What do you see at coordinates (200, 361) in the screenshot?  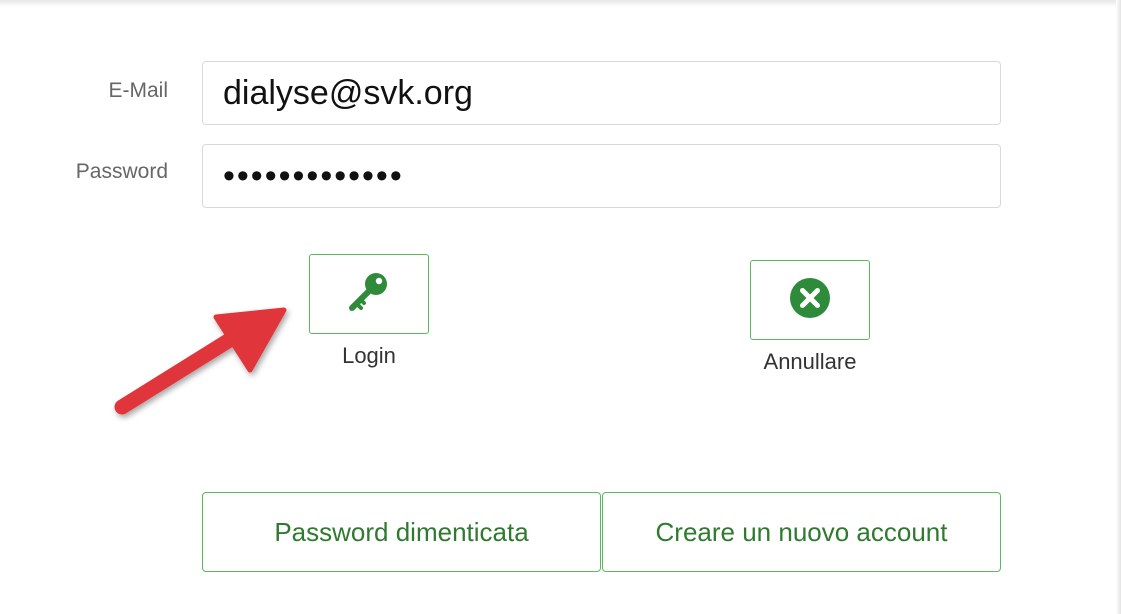 I see `annotation-arrow` at bounding box center [200, 361].